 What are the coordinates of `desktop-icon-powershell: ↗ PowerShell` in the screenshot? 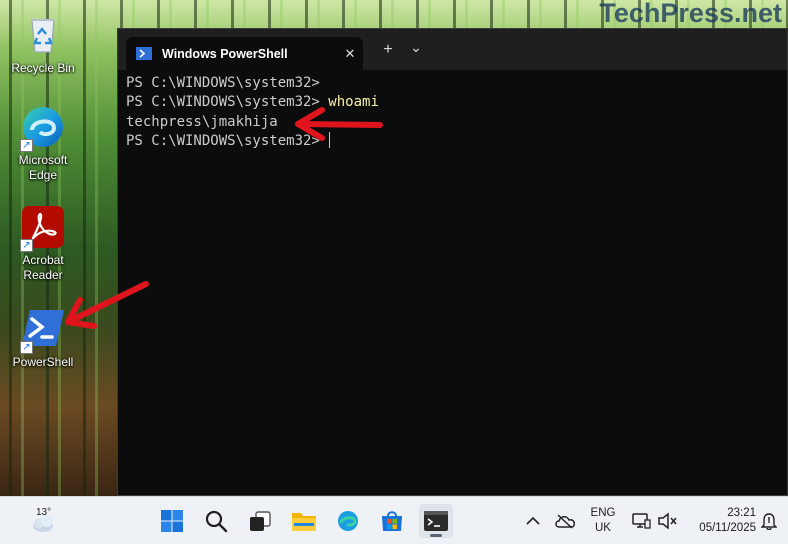 It's located at (43, 338).